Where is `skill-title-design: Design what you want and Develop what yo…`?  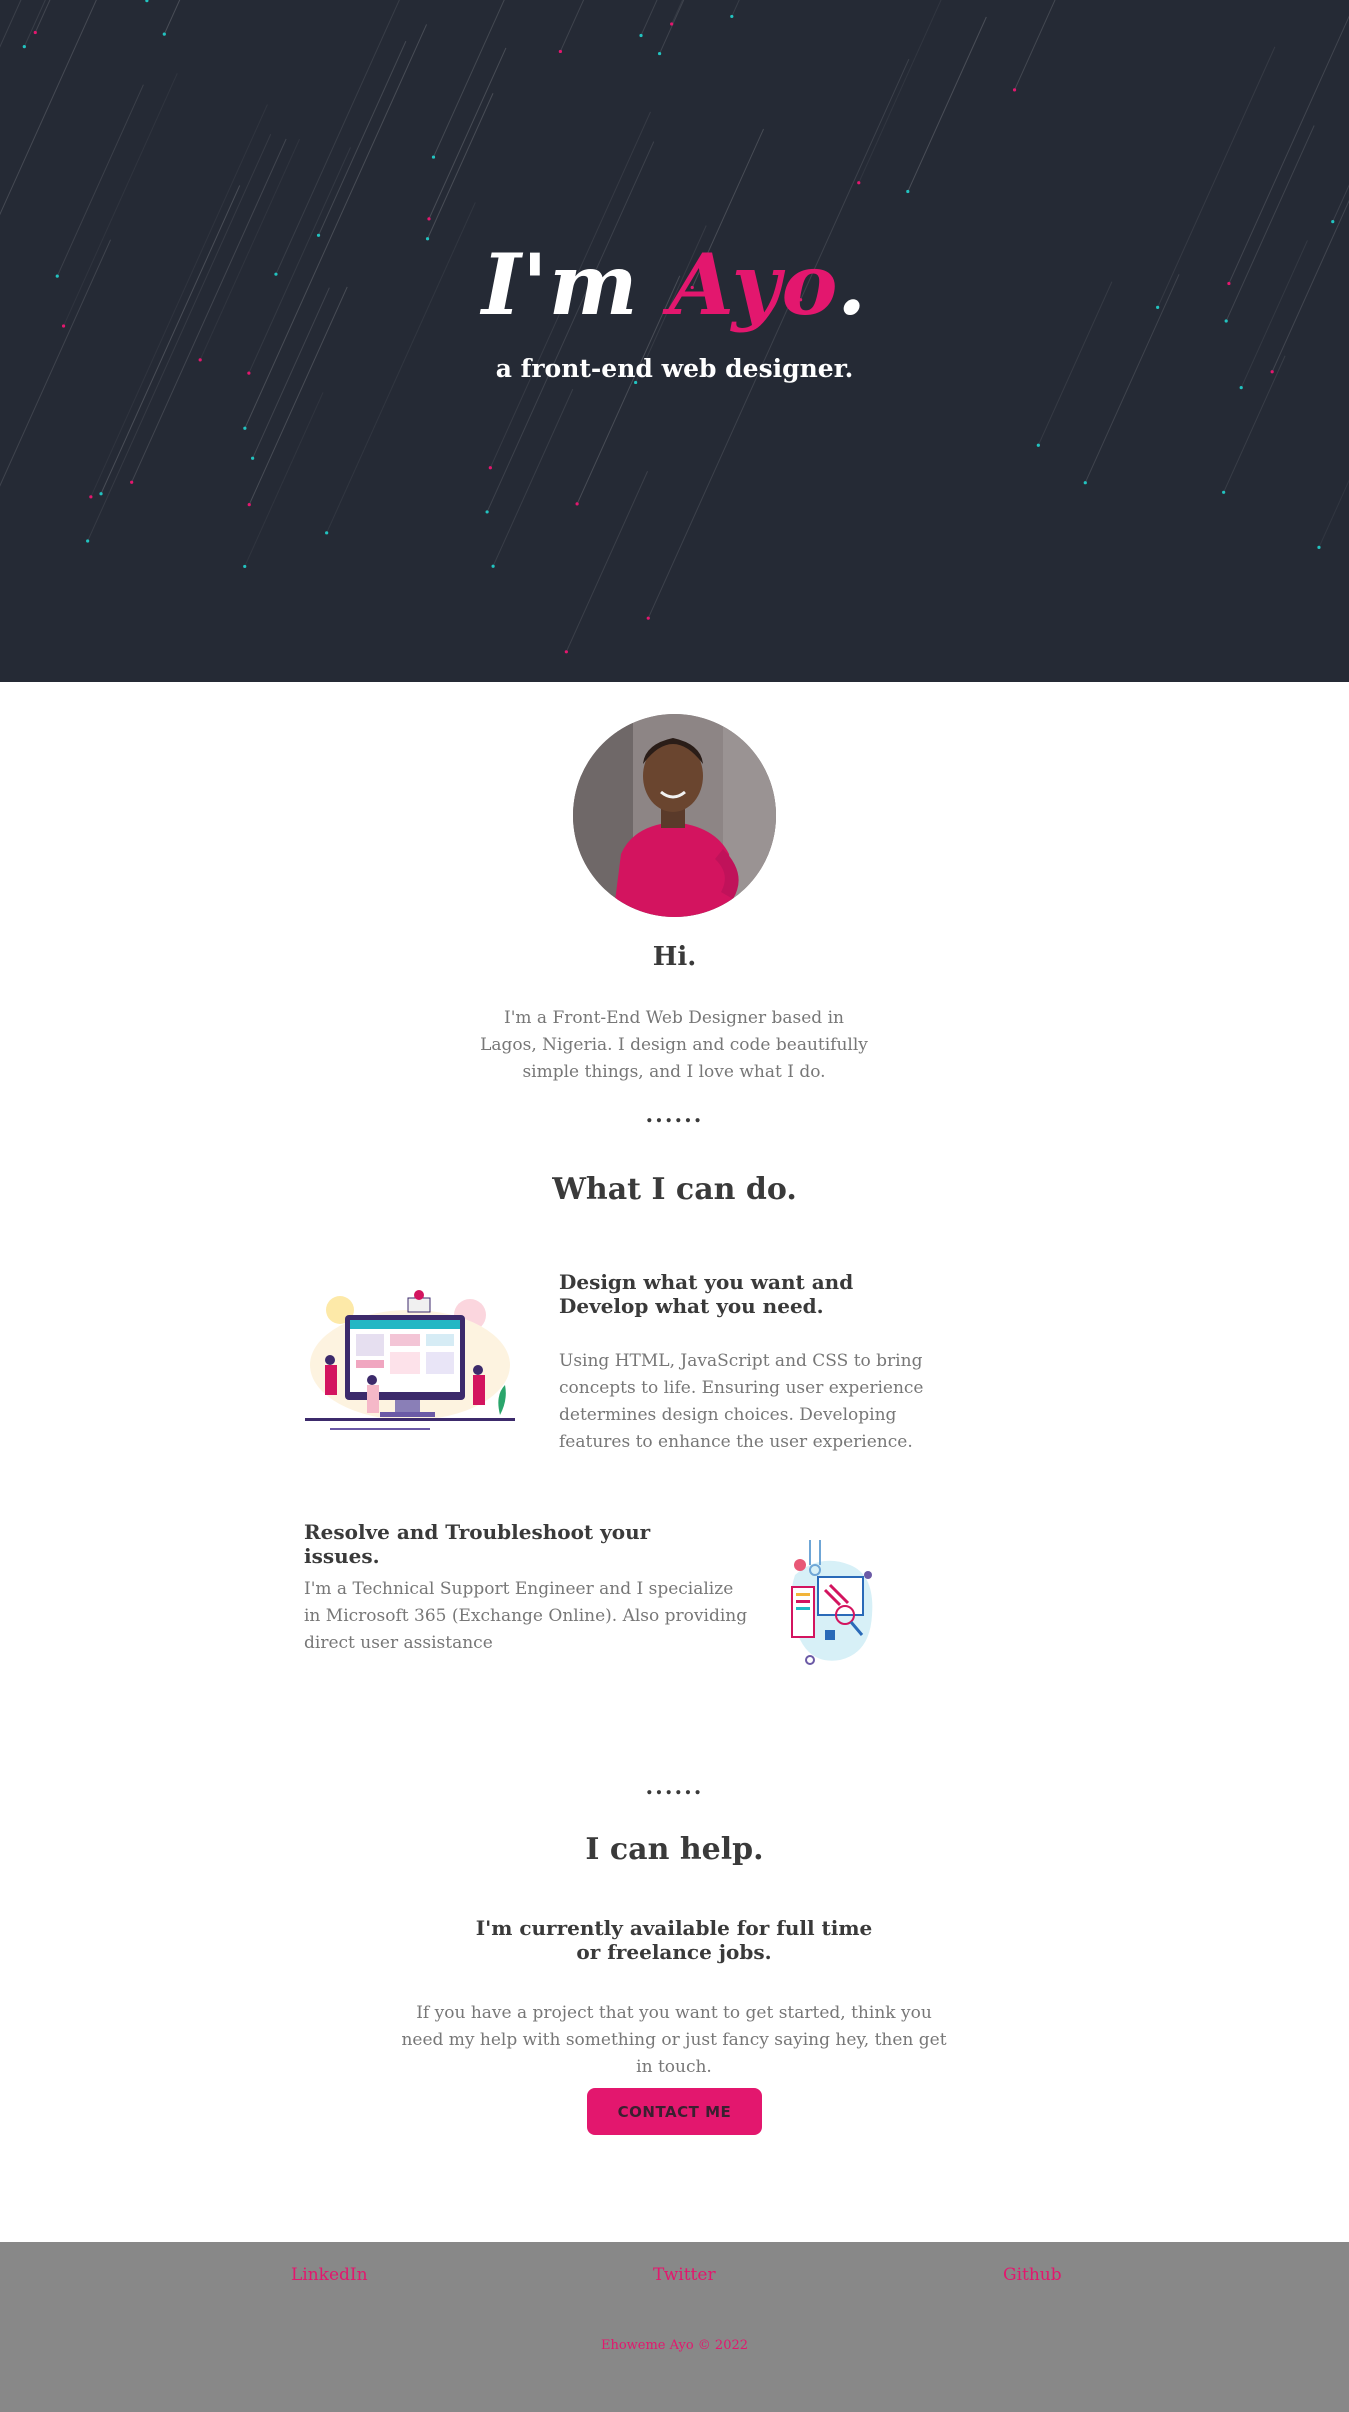 skill-title-design: Design what you want and Develop what yo… is located at coordinates (706, 1294).